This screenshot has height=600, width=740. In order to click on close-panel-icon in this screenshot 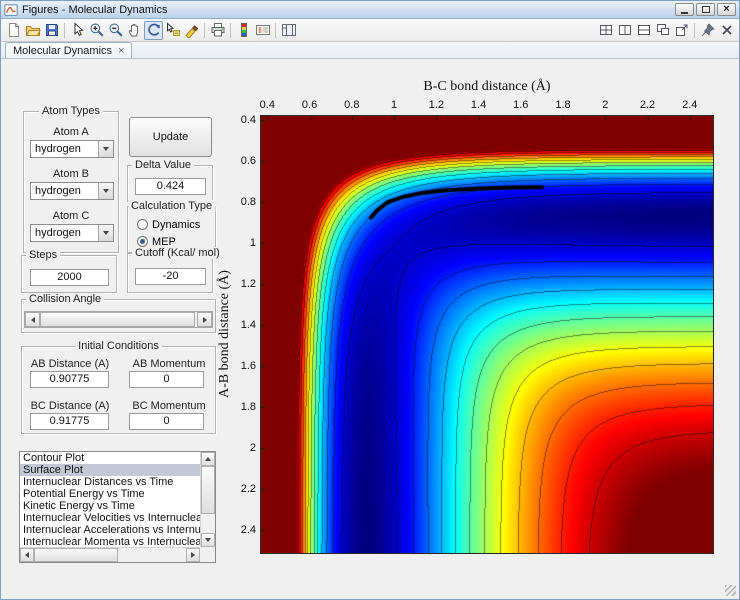, I will do `click(726, 30)`.